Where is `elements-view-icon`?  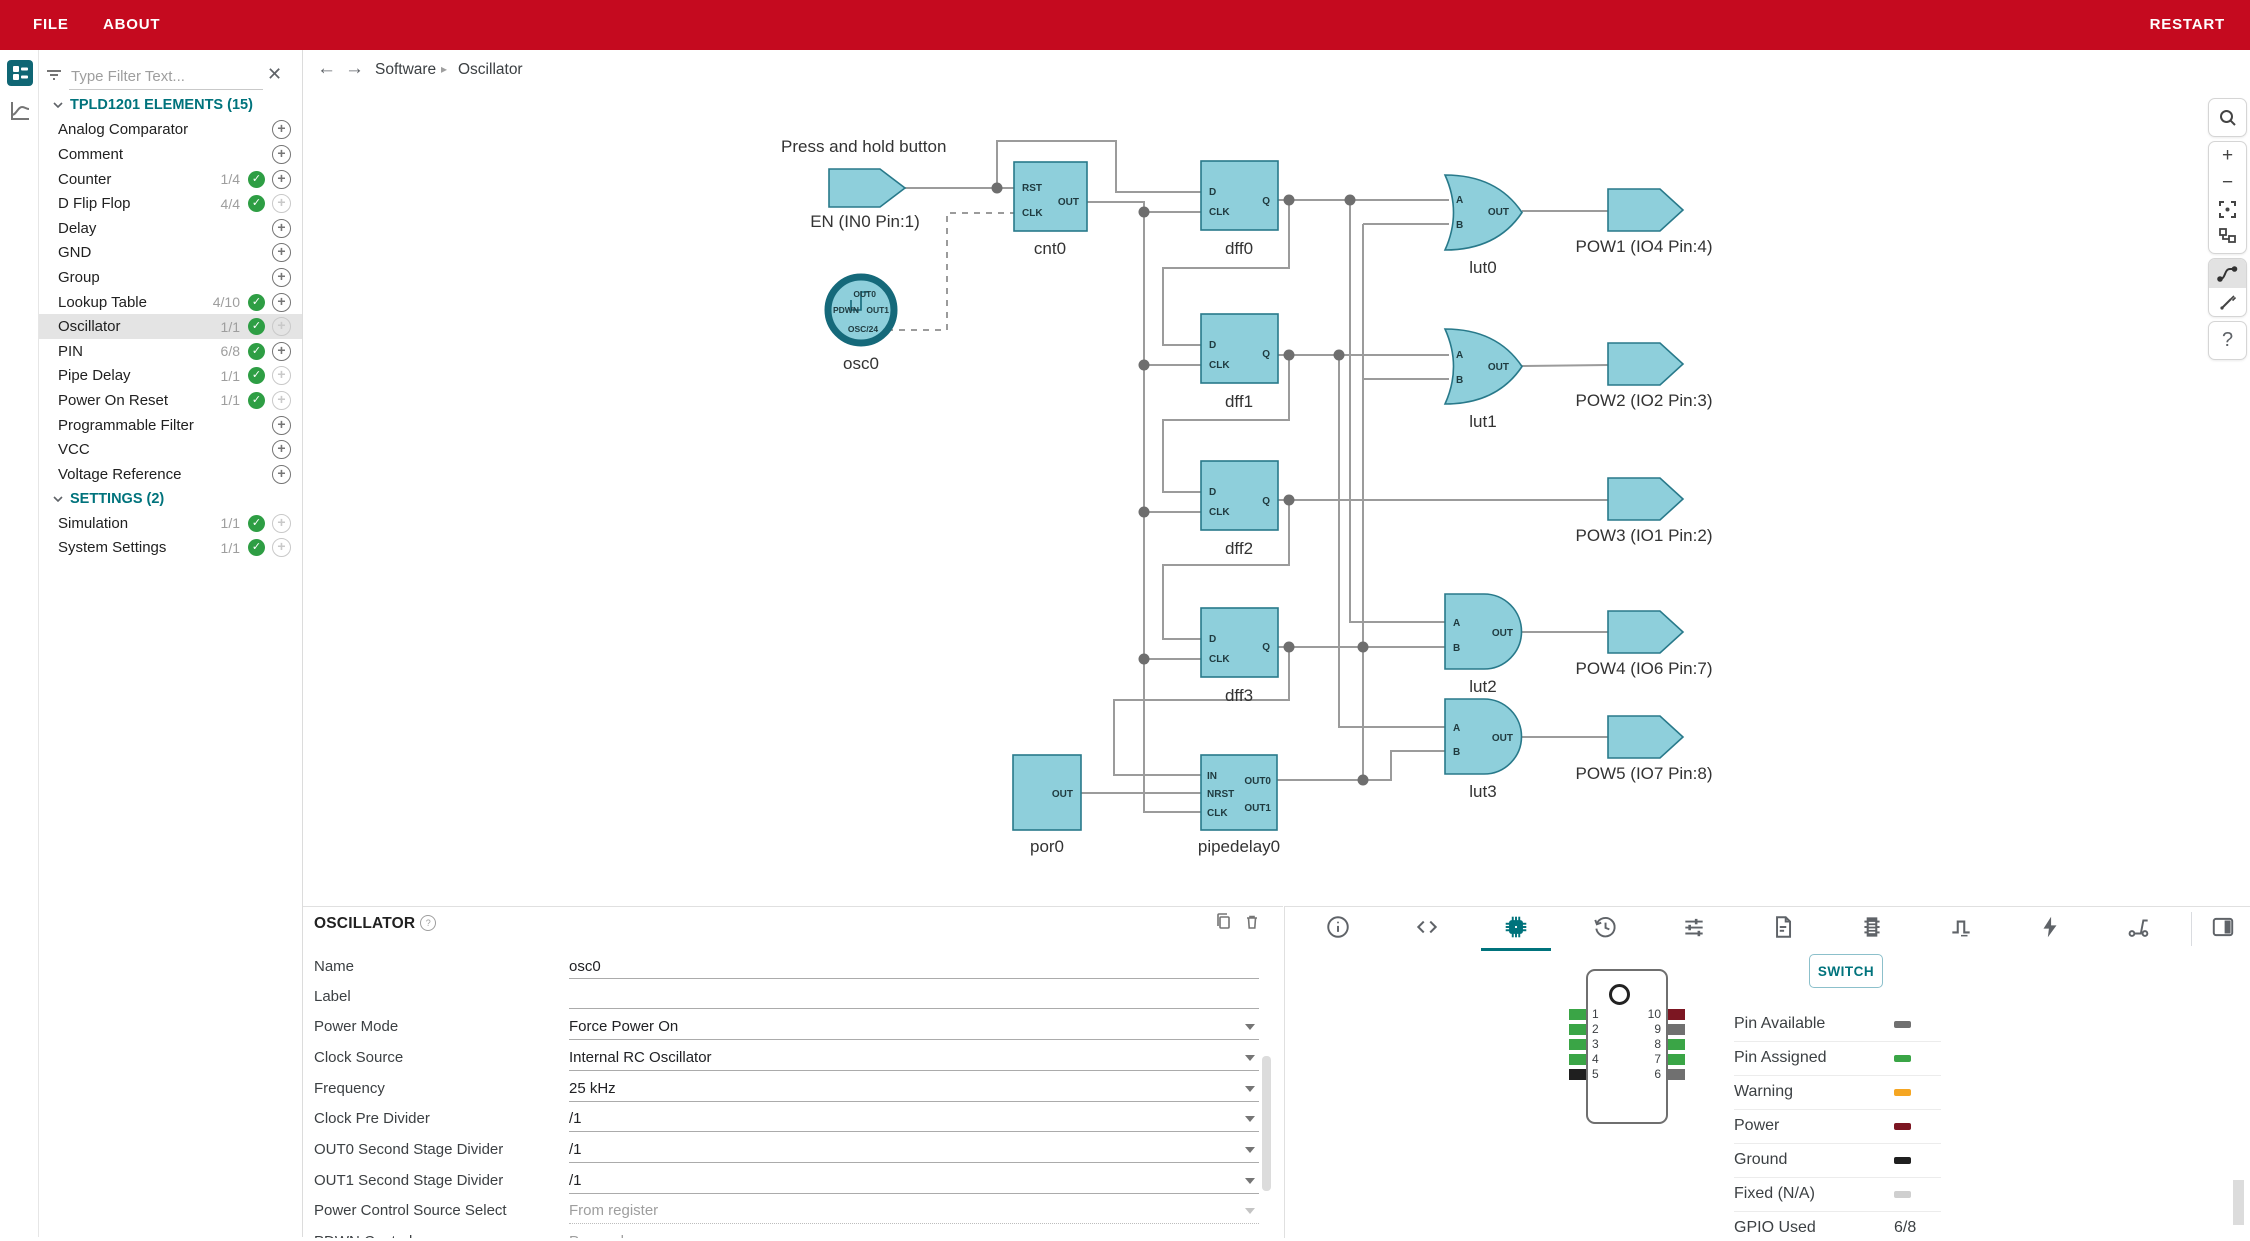
elements-view-icon is located at coordinates (20, 73).